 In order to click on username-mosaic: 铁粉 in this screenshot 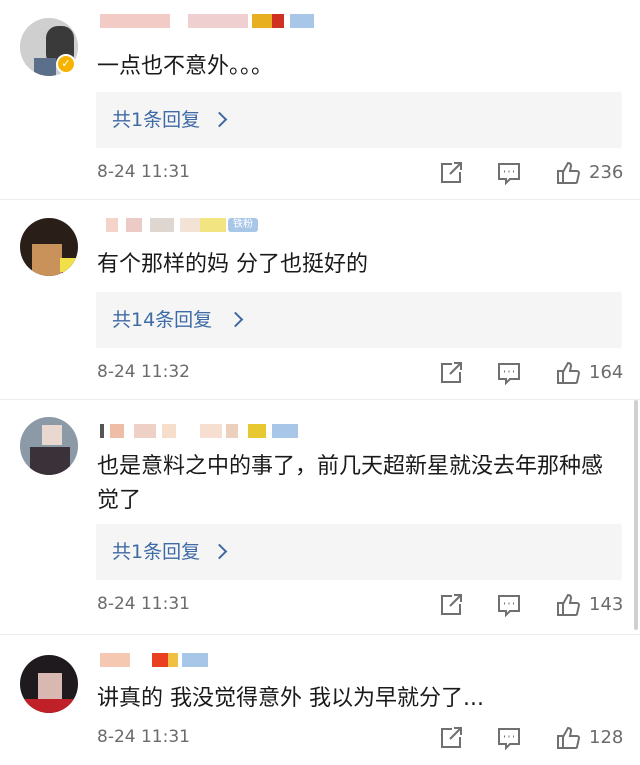, I will do `click(200, 230)`.